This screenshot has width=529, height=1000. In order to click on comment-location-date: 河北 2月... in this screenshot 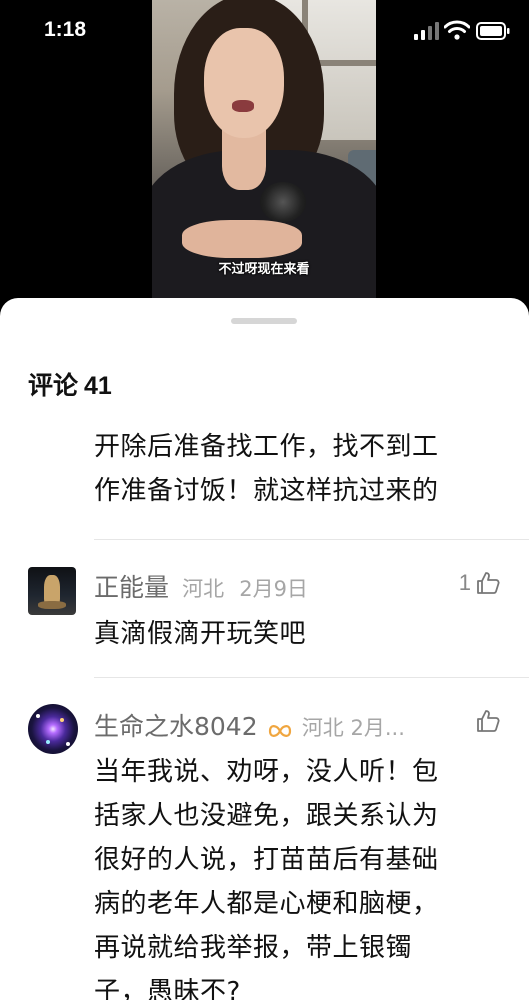, I will do `click(353, 728)`.